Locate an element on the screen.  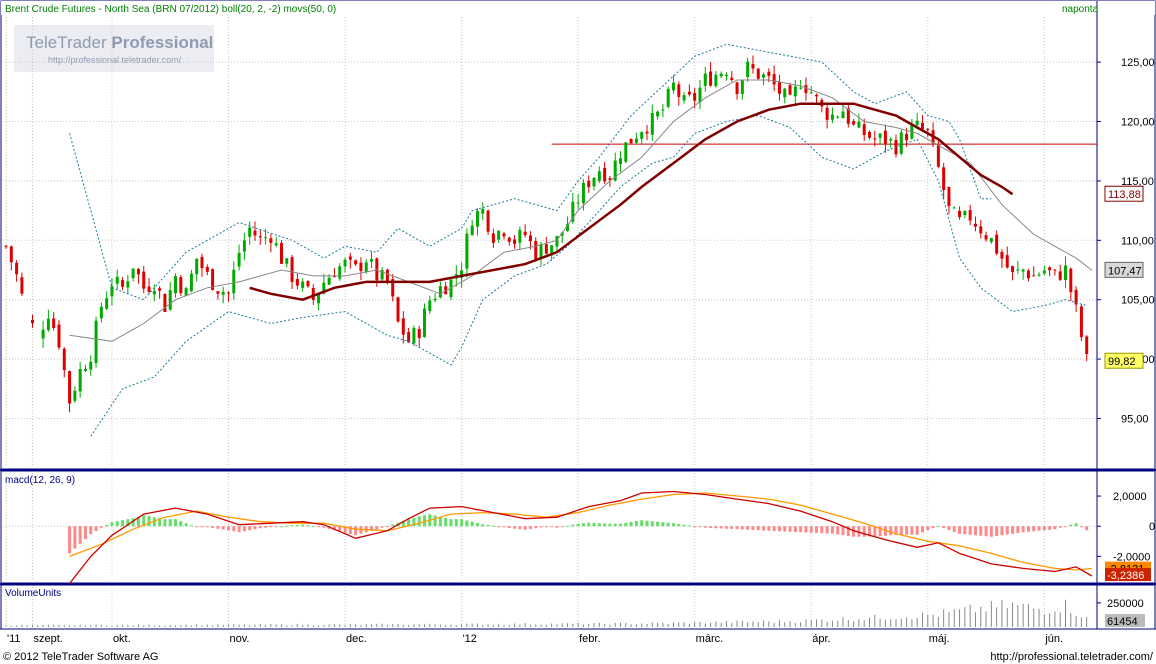
time-axis-tick-label: nov. is located at coordinates (239, 639).